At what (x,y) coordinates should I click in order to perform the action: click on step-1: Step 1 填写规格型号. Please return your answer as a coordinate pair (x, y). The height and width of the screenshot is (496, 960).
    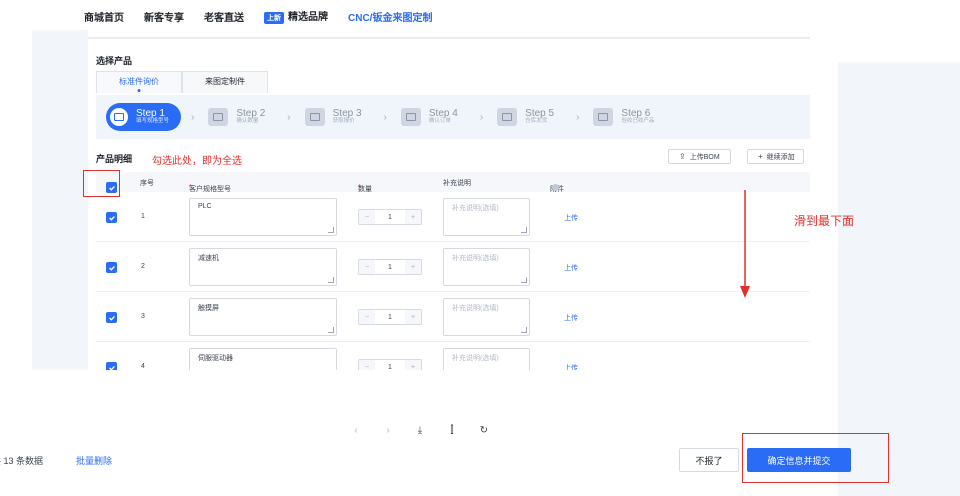
    Looking at the image, I should click on (144, 117).